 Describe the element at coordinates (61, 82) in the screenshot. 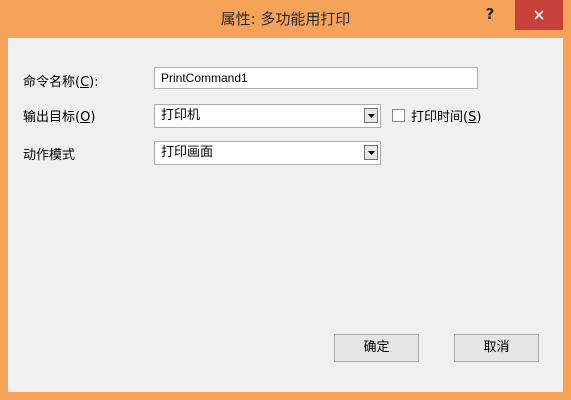

I see `command-name-label: 命令名称(C):` at that location.